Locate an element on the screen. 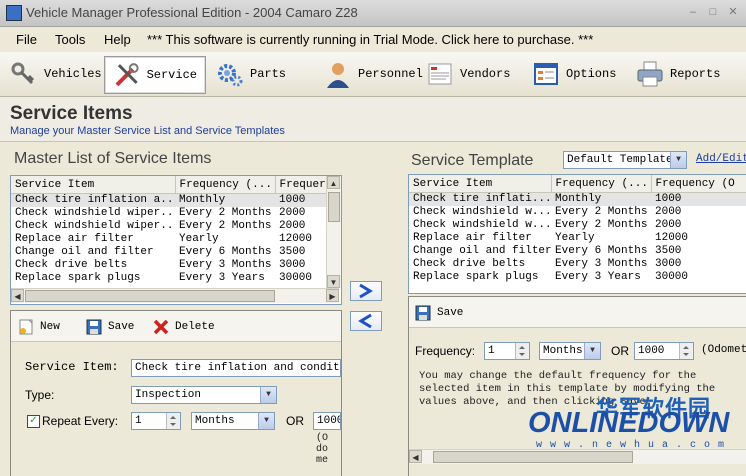 Image resolution: width=746 pixels, height=476 pixels. template-frequency-unit-select: Months ▼ is located at coordinates (570, 351).